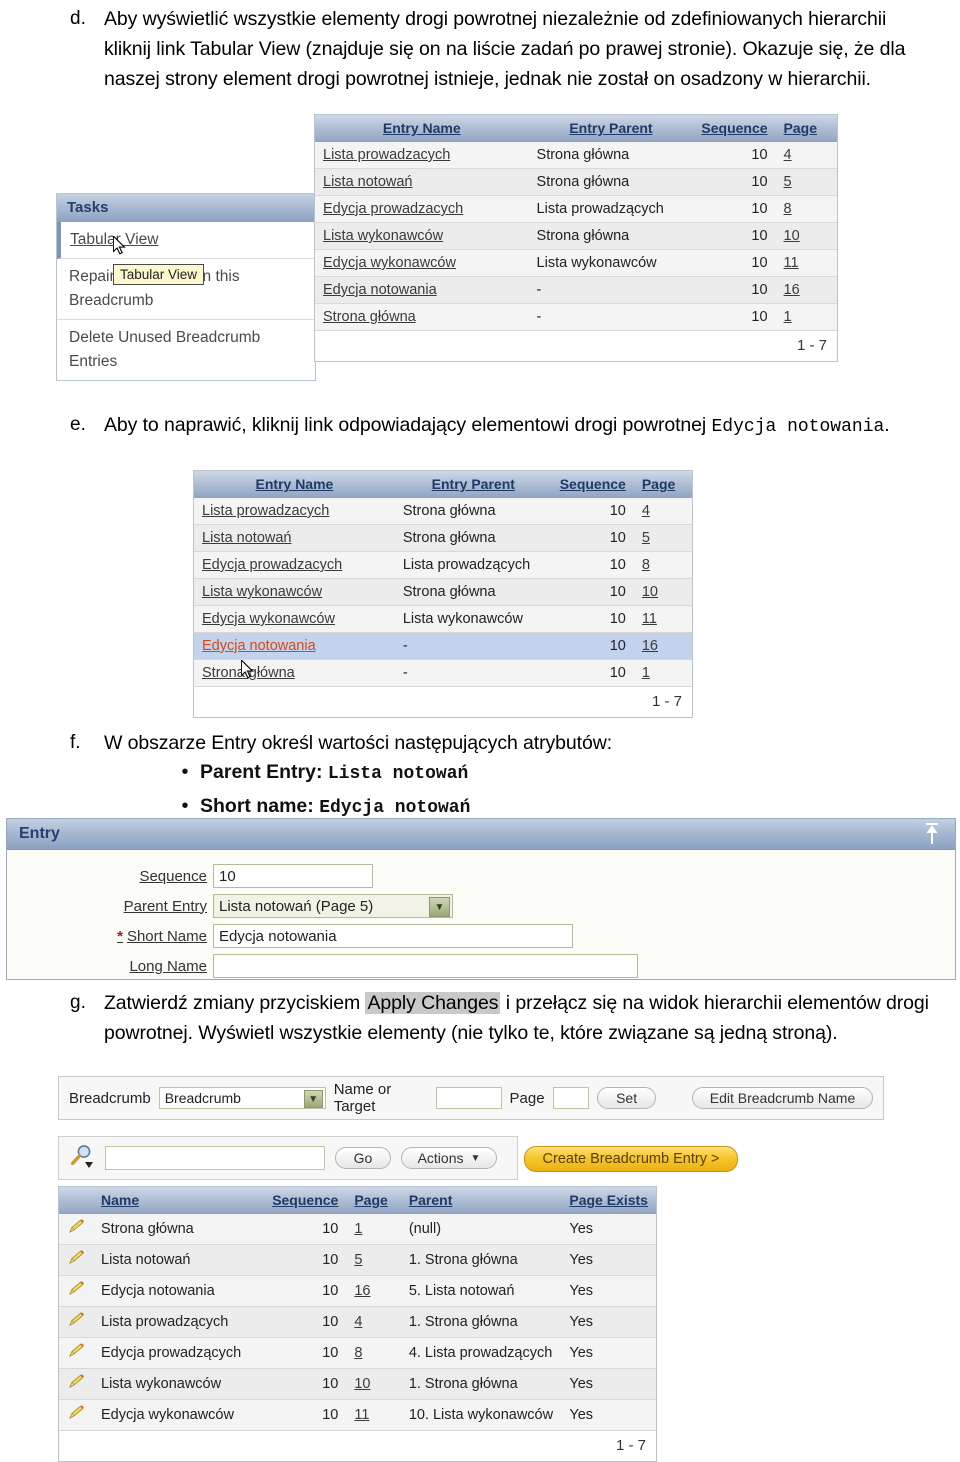 This screenshot has width=960, height=1462. I want to click on table-row: Lista prowadzących 10 4 1. Strona główna Yes, so click(357, 1322).